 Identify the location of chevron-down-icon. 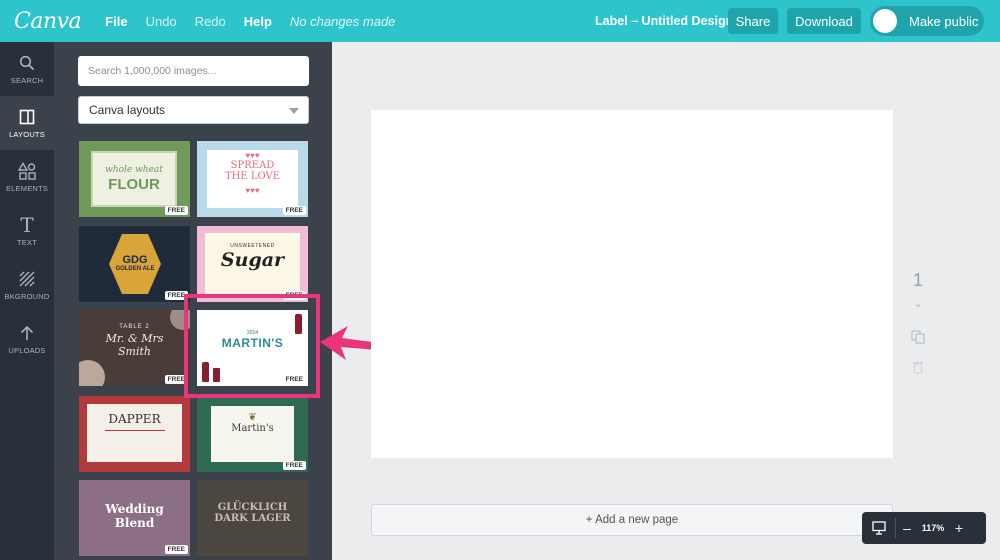
(294, 111).